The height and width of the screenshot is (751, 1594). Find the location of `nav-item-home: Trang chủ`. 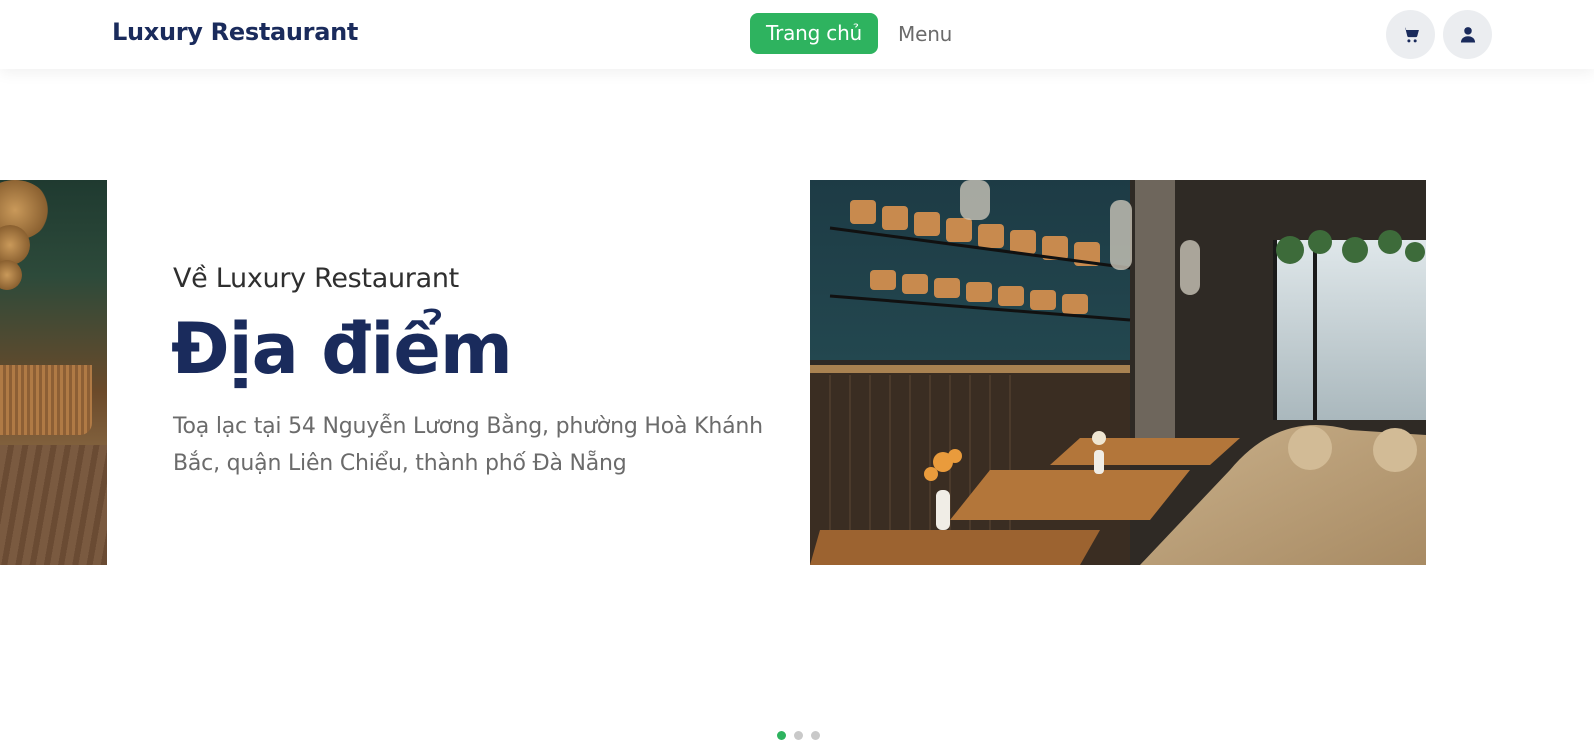

nav-item-home: Trang chủ is located at coordinates (814, 33).